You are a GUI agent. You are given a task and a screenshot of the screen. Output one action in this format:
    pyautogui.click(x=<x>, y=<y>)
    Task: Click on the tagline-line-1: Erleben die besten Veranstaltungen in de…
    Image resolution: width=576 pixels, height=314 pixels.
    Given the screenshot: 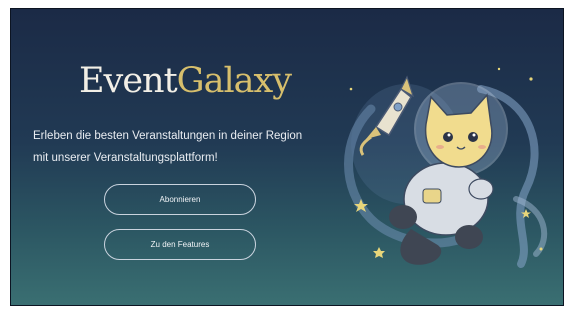 What is the action you would take?
    pyautogui.click(x=168, y=136)
    